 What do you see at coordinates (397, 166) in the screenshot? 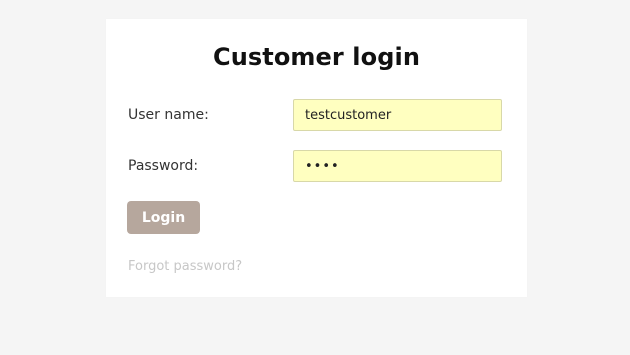
I see `password-field` at bounding box center [397, 166].